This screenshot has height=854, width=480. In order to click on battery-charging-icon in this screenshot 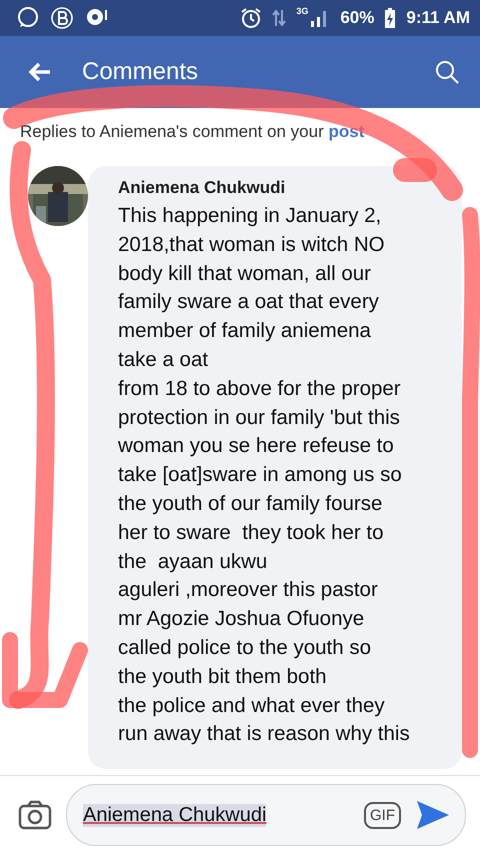, I will do `click(390, 18)`.